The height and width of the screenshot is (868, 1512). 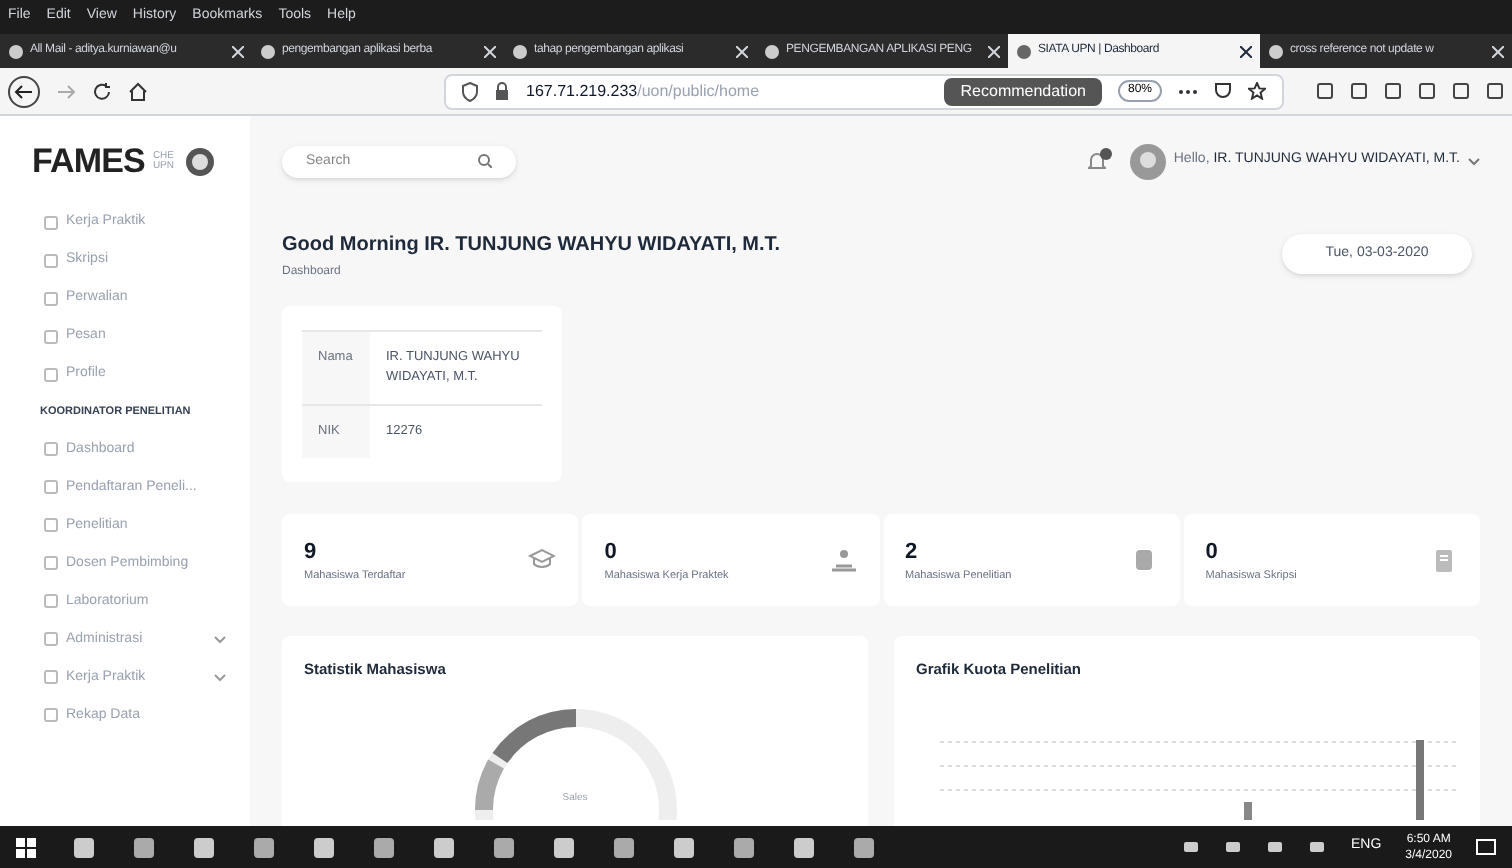 I want to click on person-desk-icon, so click(x=843, y=560).